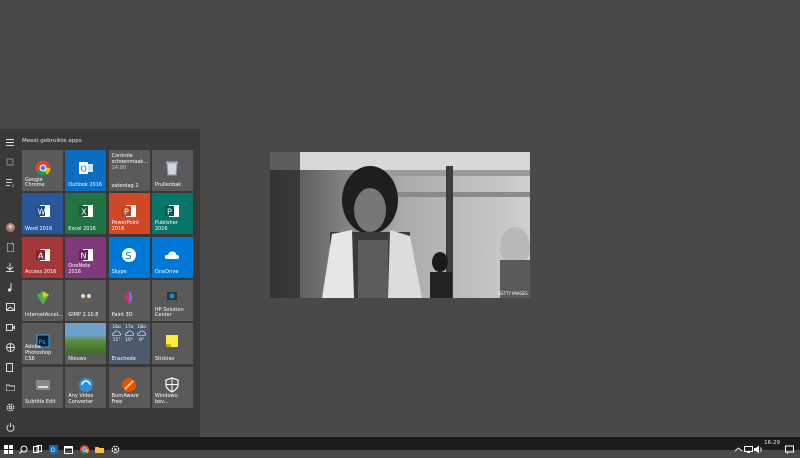 The image size is (800, 458). What do you see at coordinates (758, 446) in the screenshot?
I see `volume-icon` at bounding box center [758, 446].